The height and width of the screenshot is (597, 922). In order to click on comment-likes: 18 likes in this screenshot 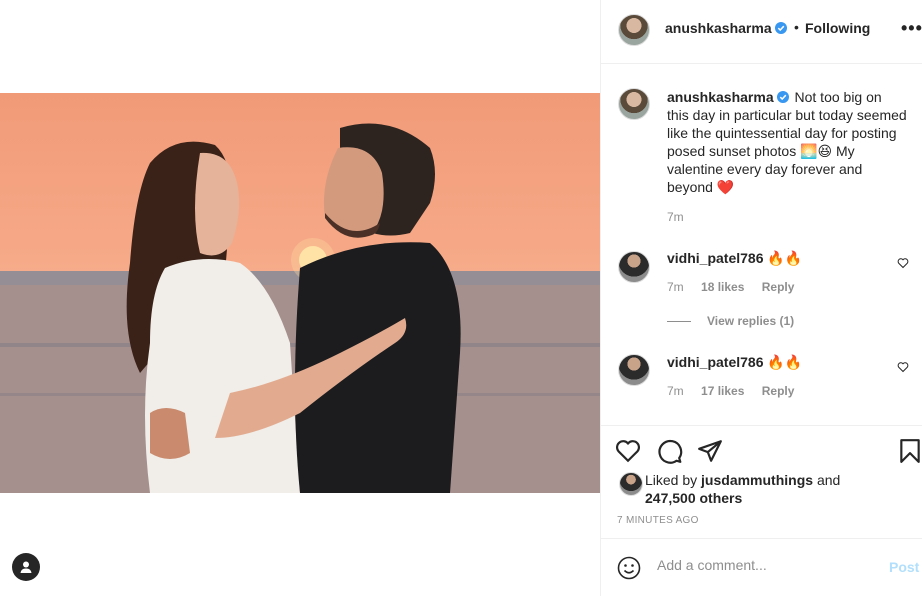, I will do `click(722, 287)`.